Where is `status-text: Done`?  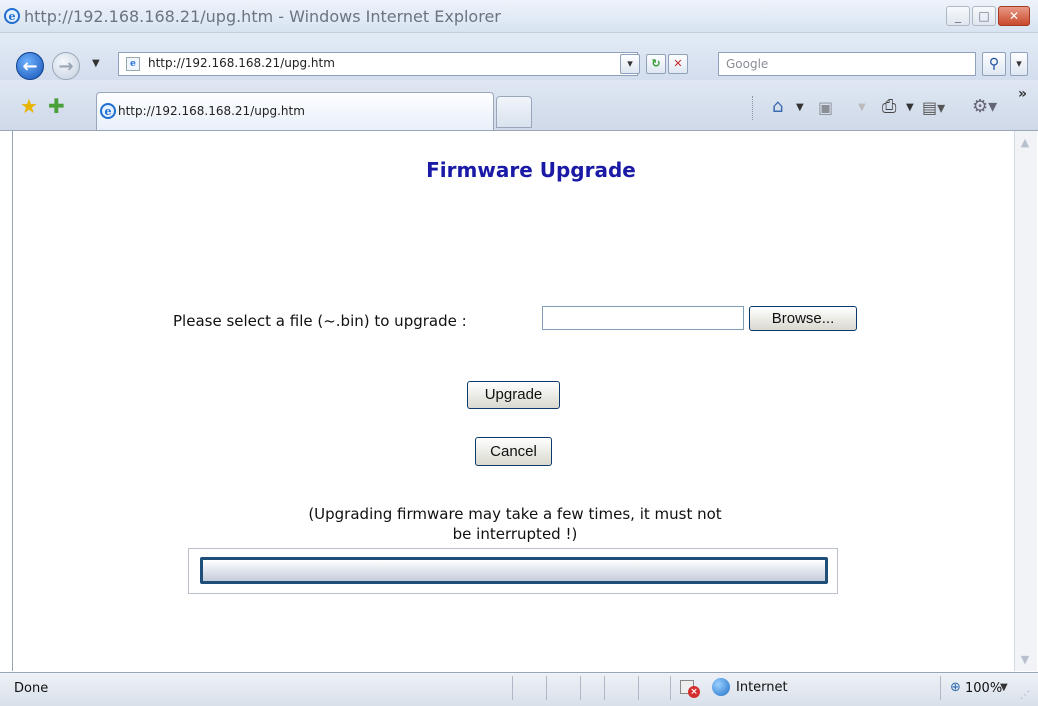 status-text: Done is located at coordinates (31, 688).